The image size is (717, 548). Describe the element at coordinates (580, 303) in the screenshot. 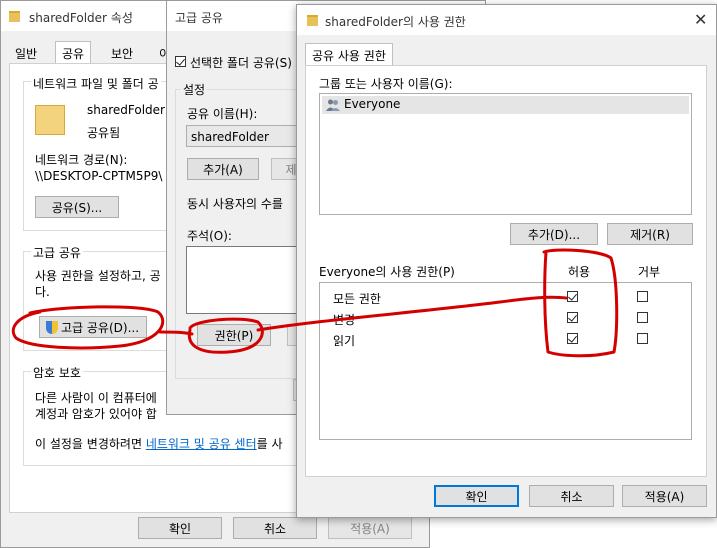

I see `allow-column-box` at that location.